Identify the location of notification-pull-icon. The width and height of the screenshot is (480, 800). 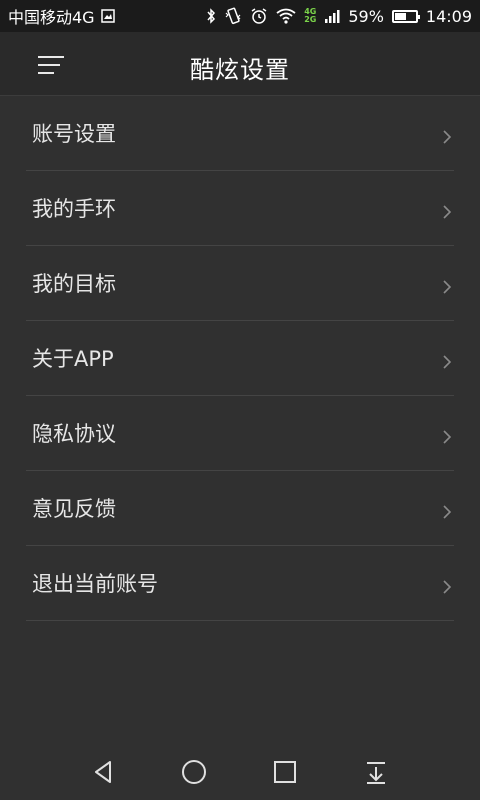
(376, 773).